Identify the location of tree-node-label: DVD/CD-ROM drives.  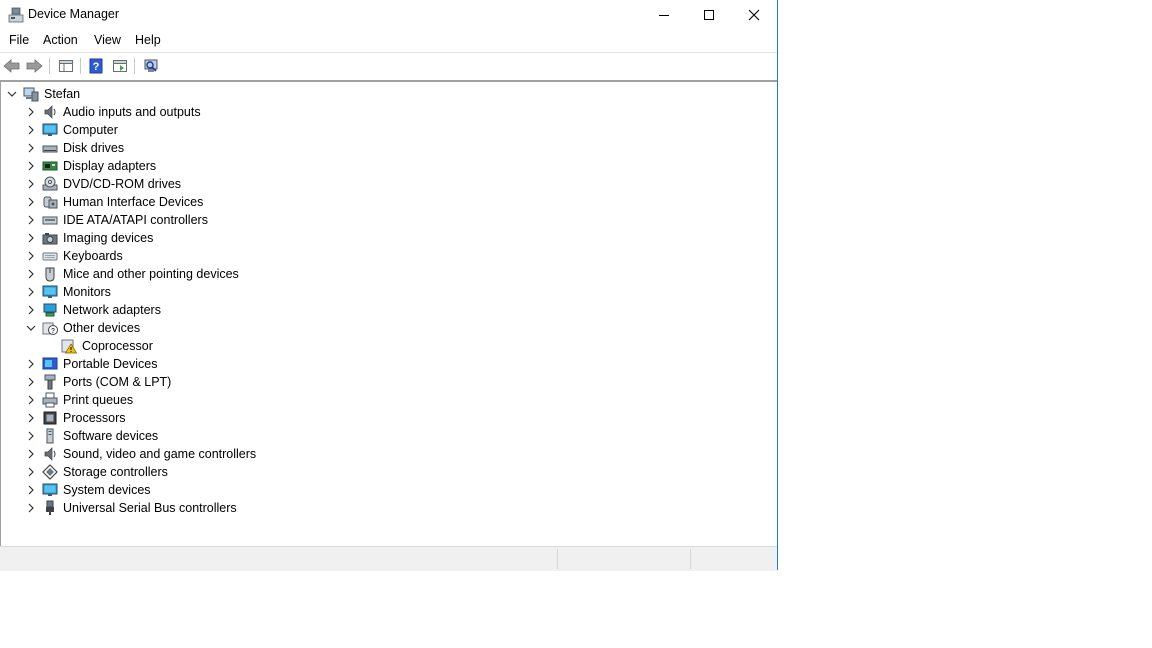
(122, 184).